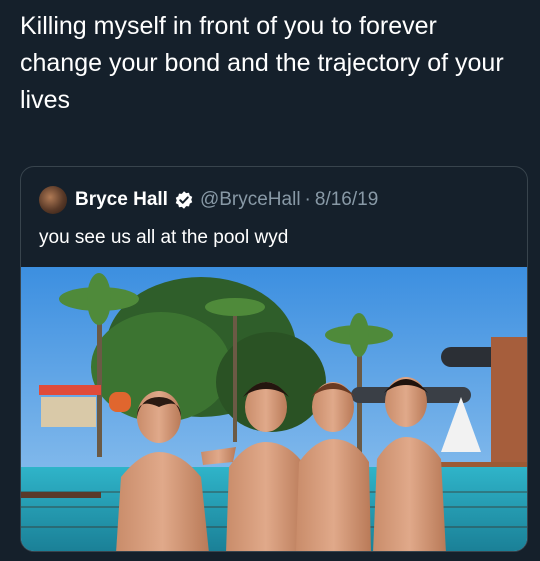 Image resolution: width=540 pixels, height=561 pixels. What do you see at coordinates (184, 200) in the screenshot?
I see `verified-badge-icon` at bounding box center [184, 200].